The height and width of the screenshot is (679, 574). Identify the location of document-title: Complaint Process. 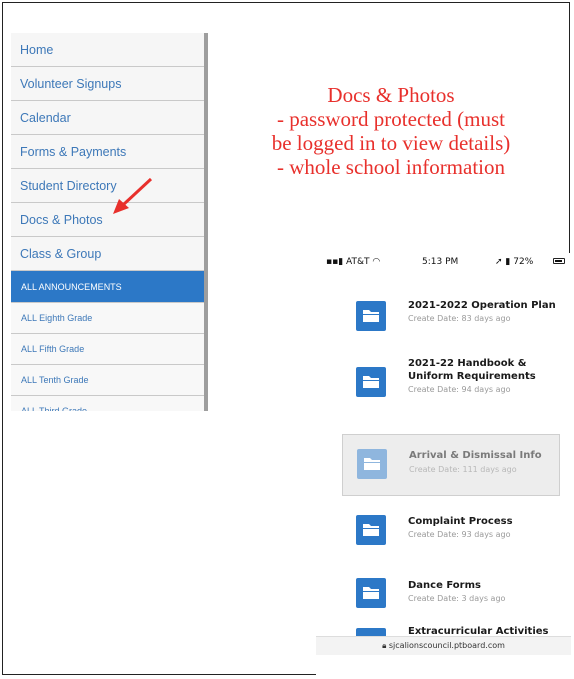
(460, 521).